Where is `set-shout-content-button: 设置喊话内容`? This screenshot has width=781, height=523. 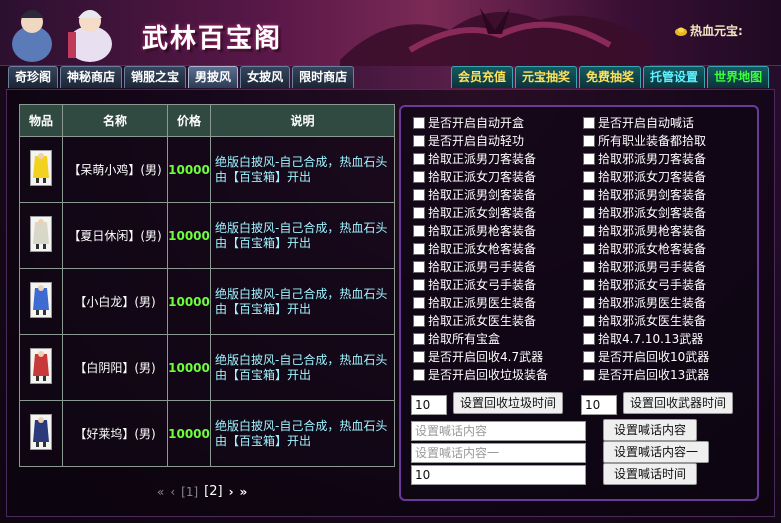 set-shout-content-button: 设置喊话内容 is located at coordinates (650, 430).